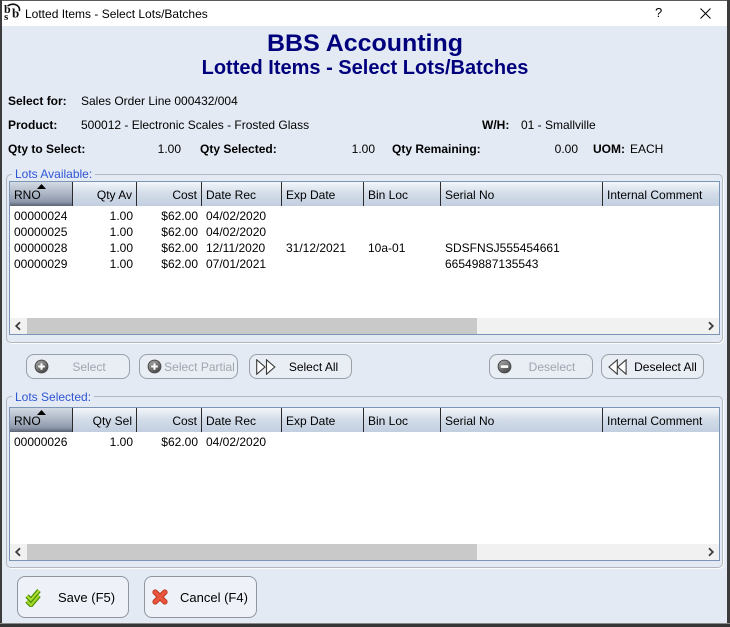 The width and height of the screenshot is (730, 627). Describe the element at coordinates (6, 17) in the screenshot. I see `svg-text: s` at that location.